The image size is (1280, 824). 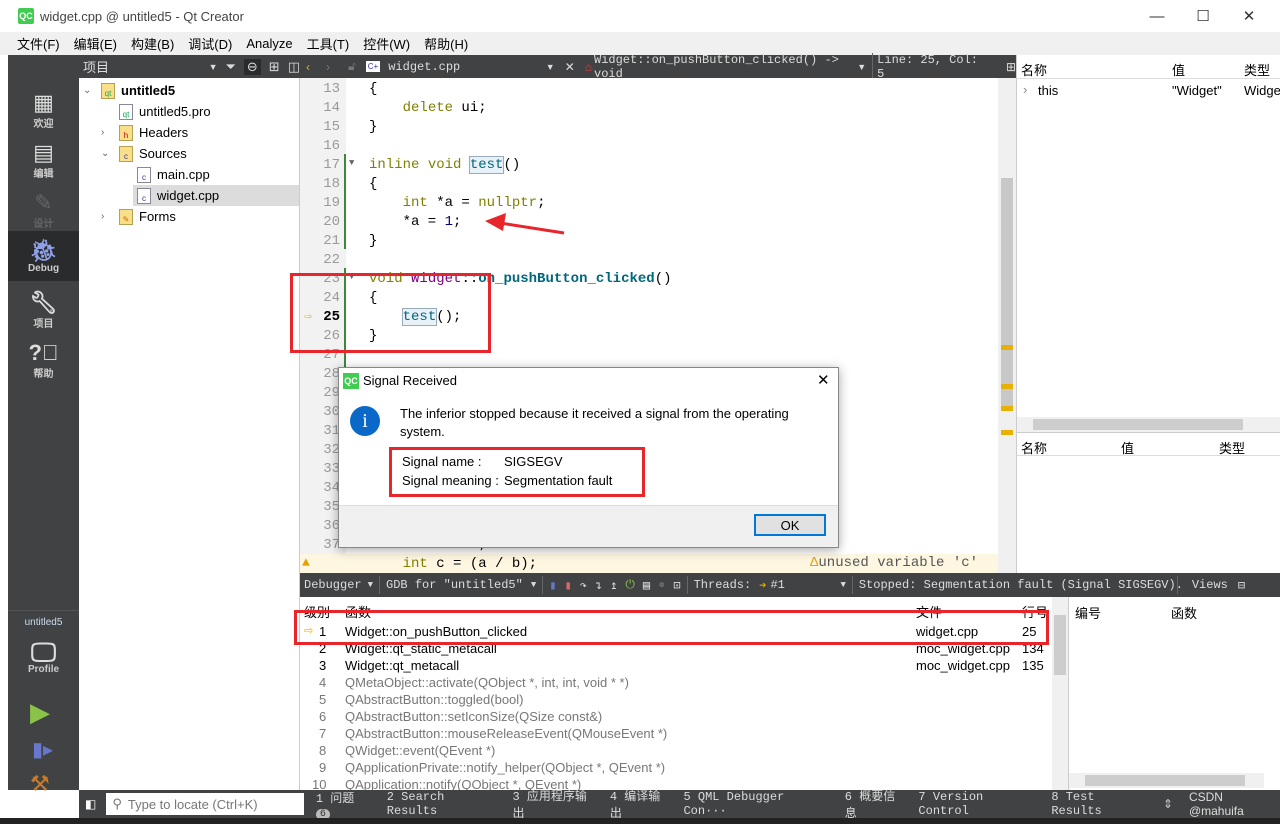 I want to click on cursor-position: Line: 25, Col: 5, so click(x=928, y=66).